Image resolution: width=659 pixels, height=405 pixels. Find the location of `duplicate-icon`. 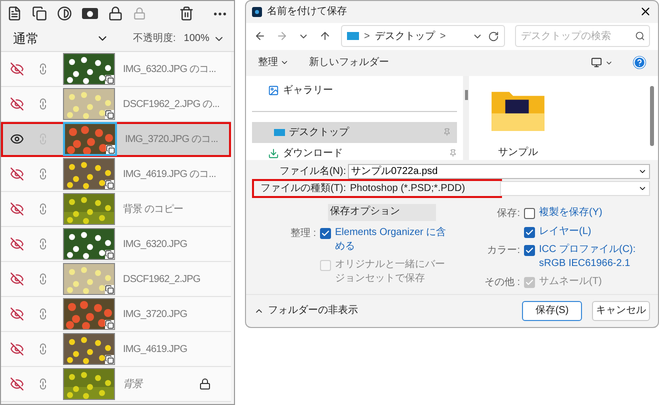

duplicate-icon is located at coordinates (39, 13).